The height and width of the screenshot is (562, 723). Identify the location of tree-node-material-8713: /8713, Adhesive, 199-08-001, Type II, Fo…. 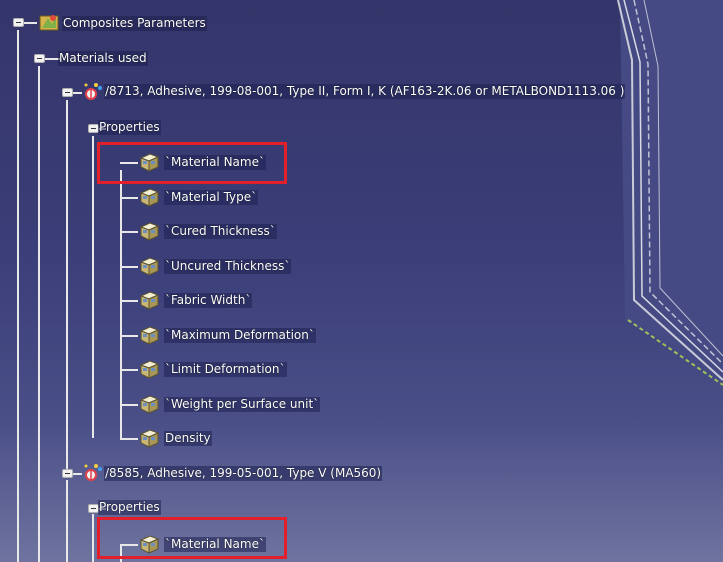
(365, 91).